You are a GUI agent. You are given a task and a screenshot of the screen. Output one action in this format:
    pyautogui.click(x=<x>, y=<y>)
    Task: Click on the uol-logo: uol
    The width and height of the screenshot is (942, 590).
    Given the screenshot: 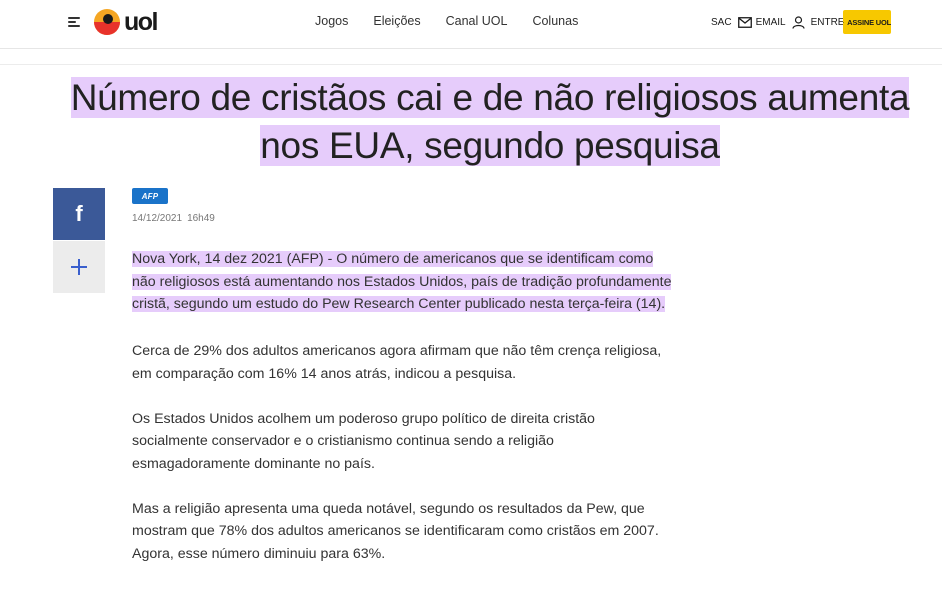 What is the action you would take?
    pyautogui.click(x=125, y=22)
    